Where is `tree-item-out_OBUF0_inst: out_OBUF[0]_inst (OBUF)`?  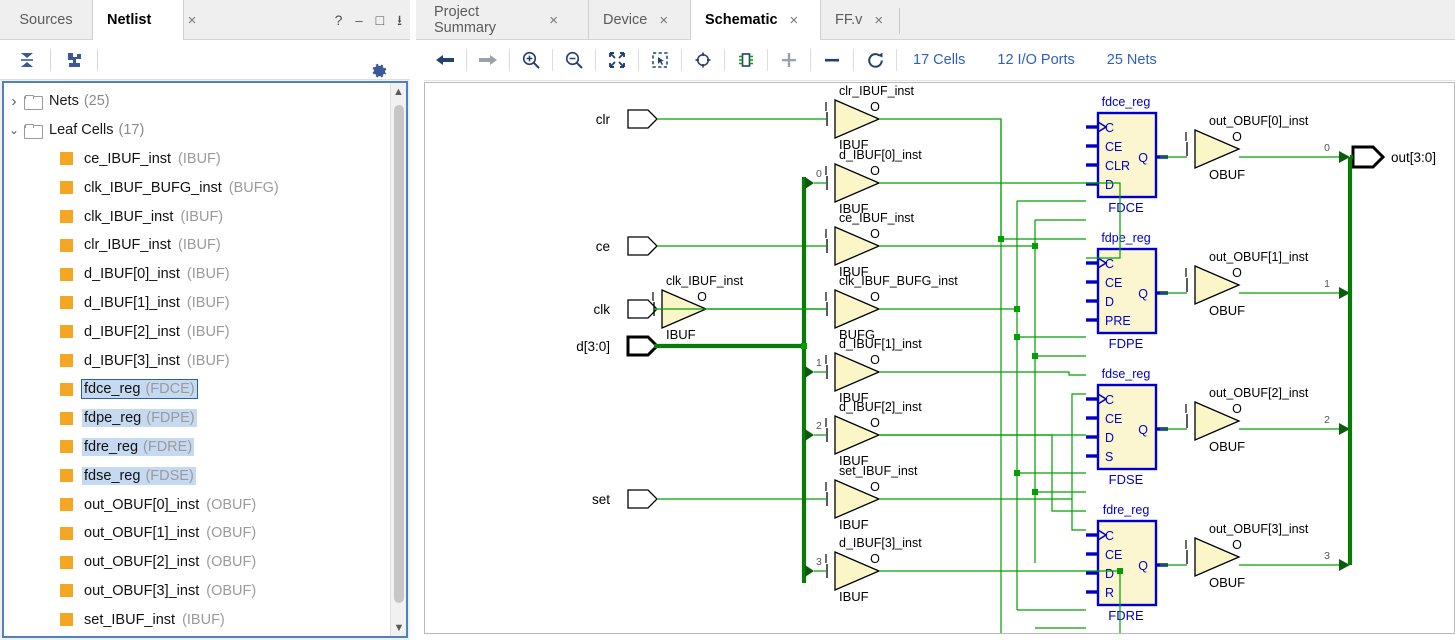
tree-item-out_OBUF0_inst: out_OBUF[0]_inst (OBUF) is located at coordinates (197, 504).